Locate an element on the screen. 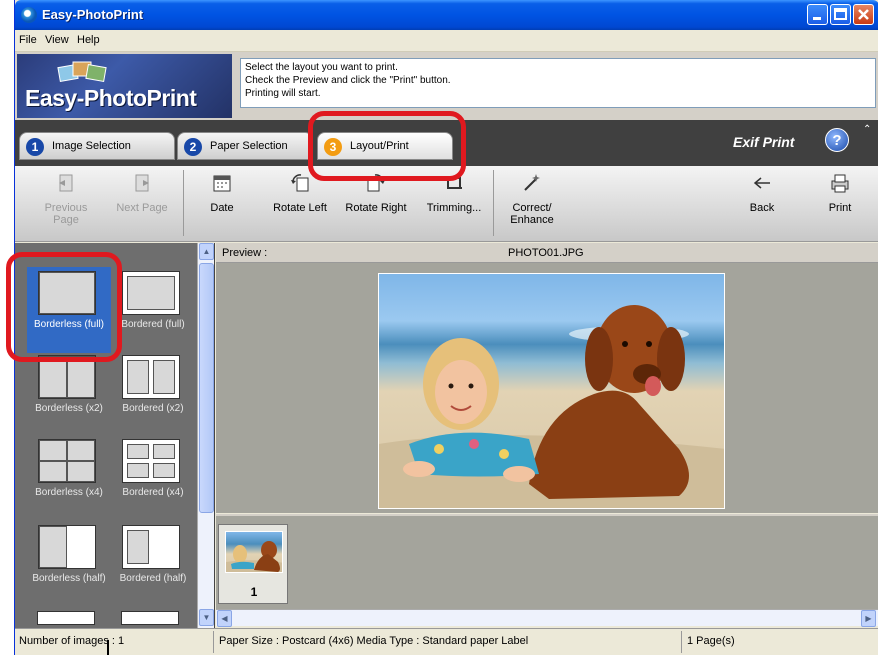 This screenshot has width=878, height=655. menu-file: File is located at coordinates (28, 40).